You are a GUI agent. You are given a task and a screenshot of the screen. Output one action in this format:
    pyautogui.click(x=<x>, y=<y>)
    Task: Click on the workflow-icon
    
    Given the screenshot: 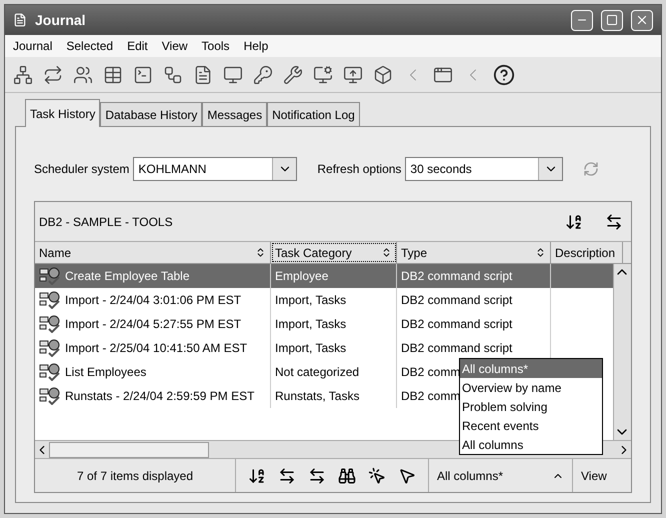 What is the action you would take?
    pyautogui.click(x=173, y=74)
    